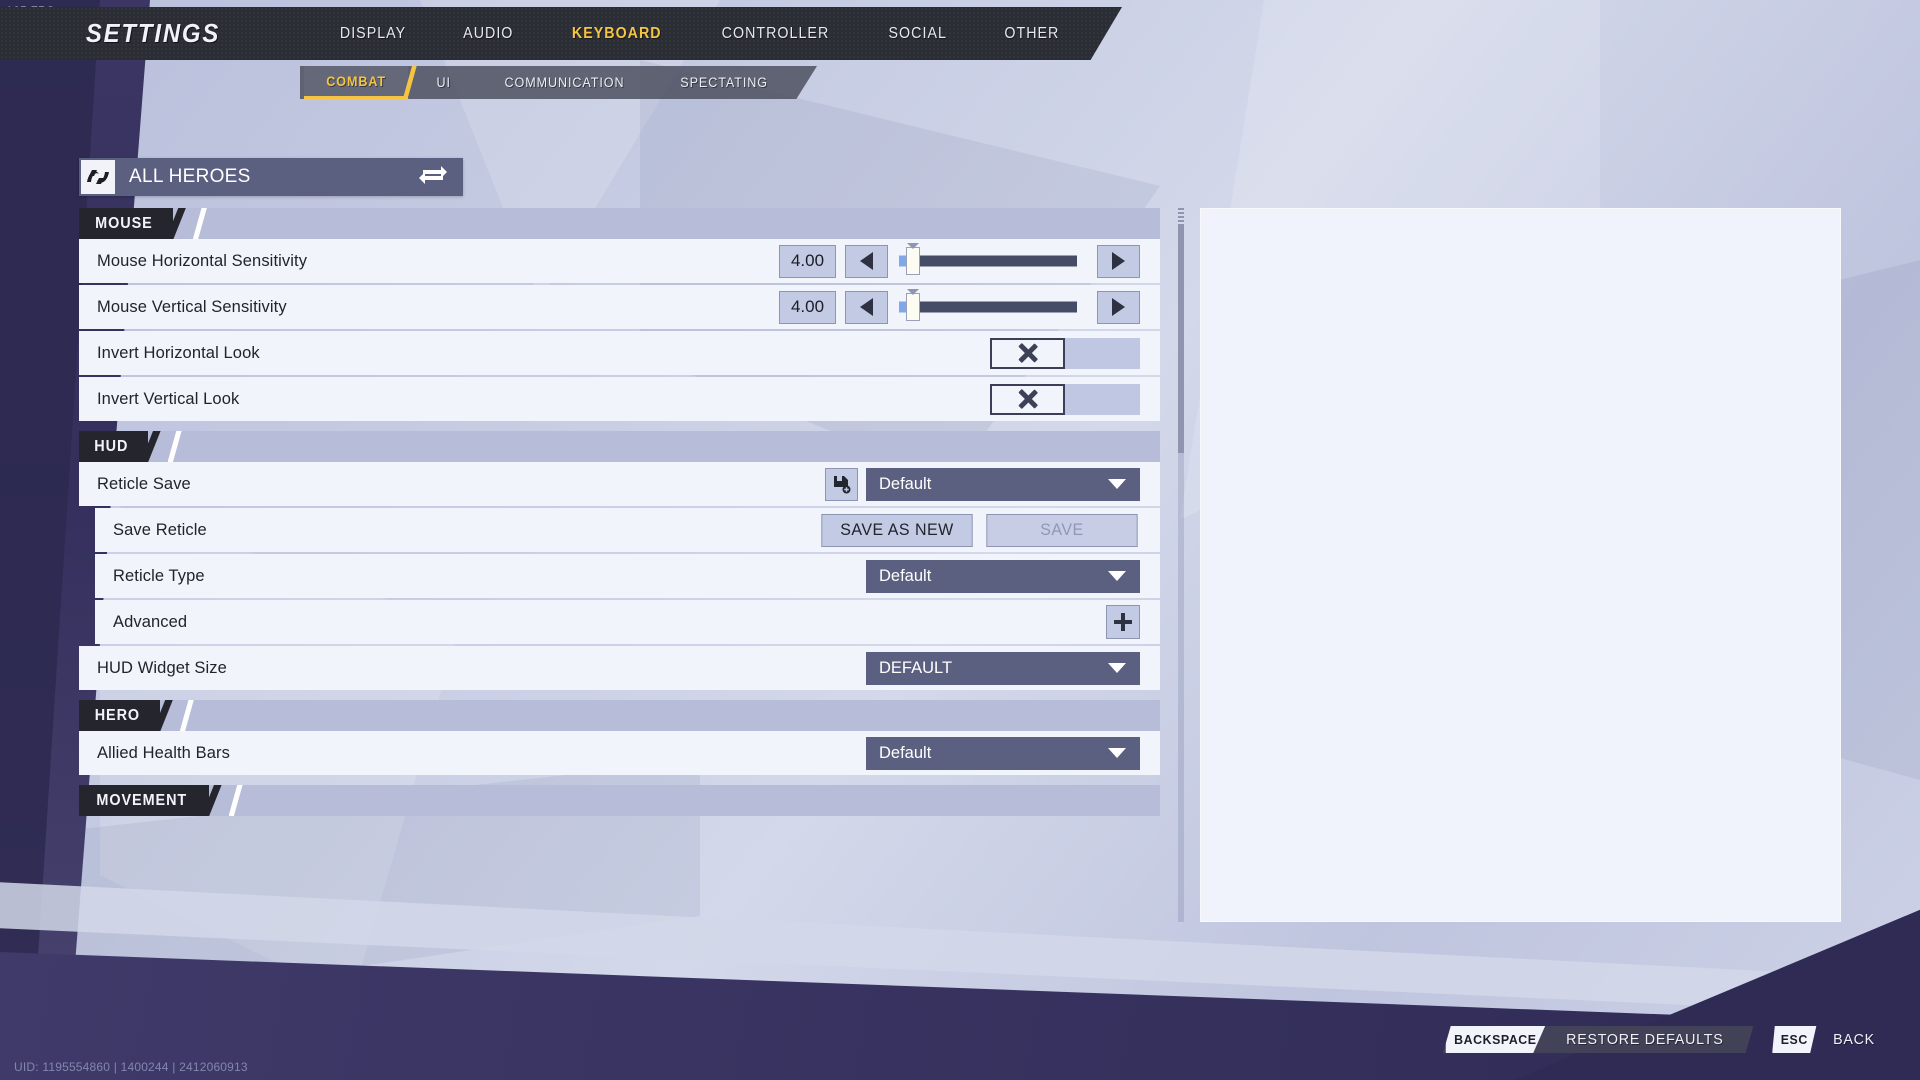 The height and width of the screenshot is (1080, 1920). Describe the element at coordinates (918, 34) in the screenshot. I see `nav-item-social: SOCIAL` at that location.